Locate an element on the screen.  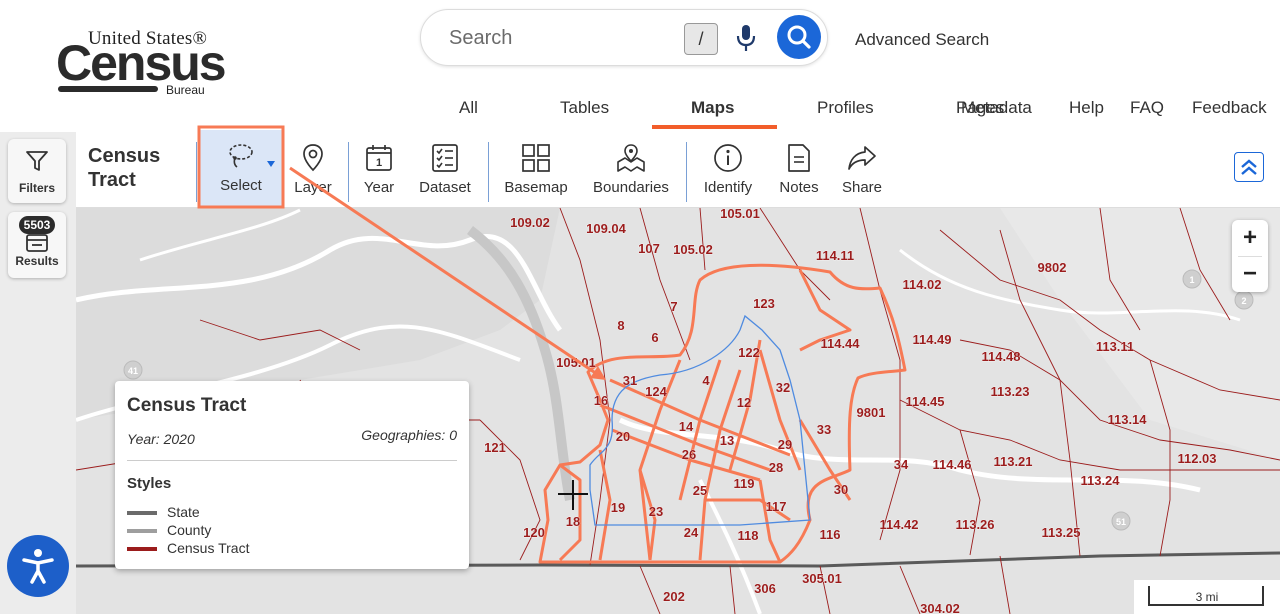
svg-text: 41 is located at coordinates (133, 371).